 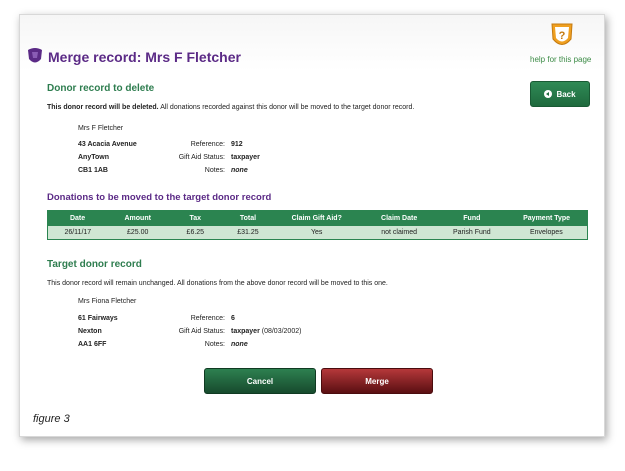 I want to click on target-reference-value: 6, so click(x=233, y=318).